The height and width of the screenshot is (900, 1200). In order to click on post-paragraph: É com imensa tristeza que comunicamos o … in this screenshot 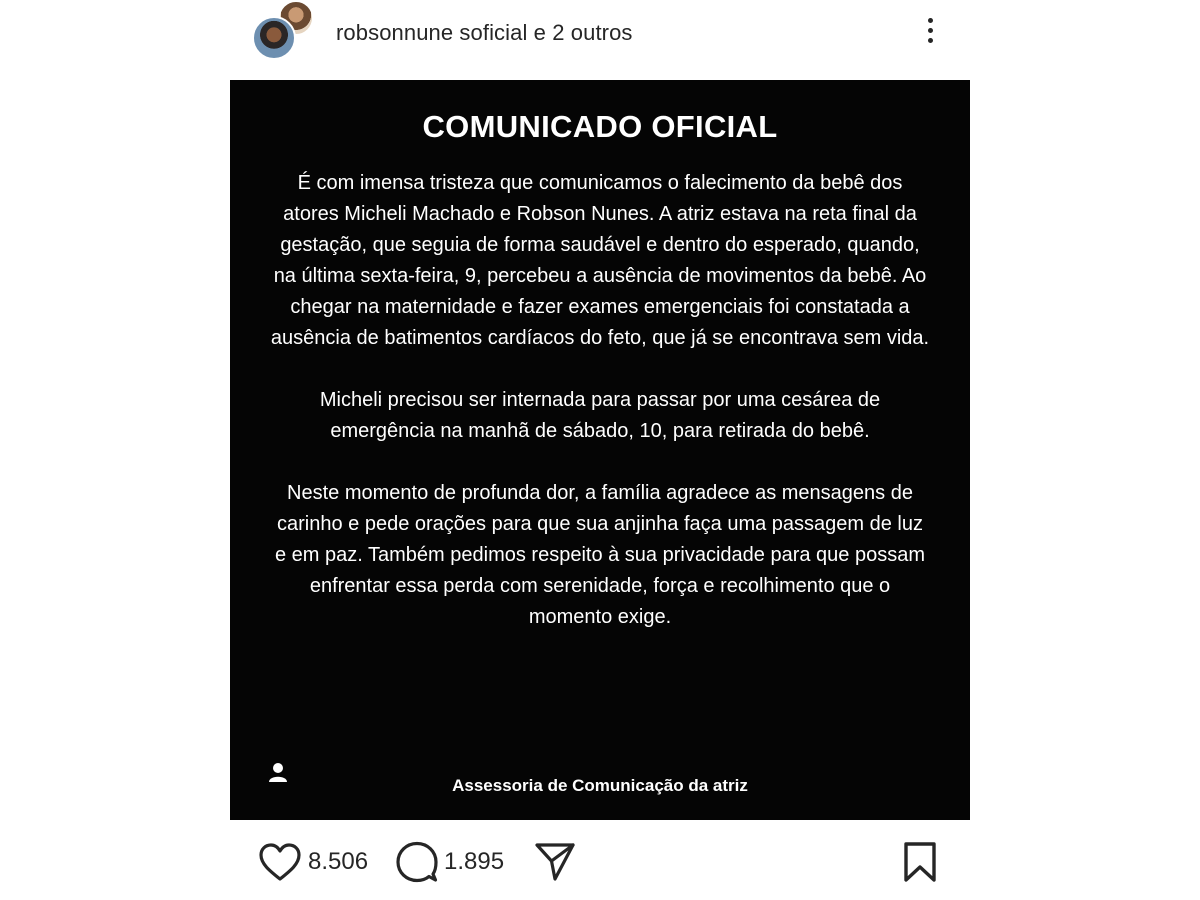, I will do `click(600, 260)`.